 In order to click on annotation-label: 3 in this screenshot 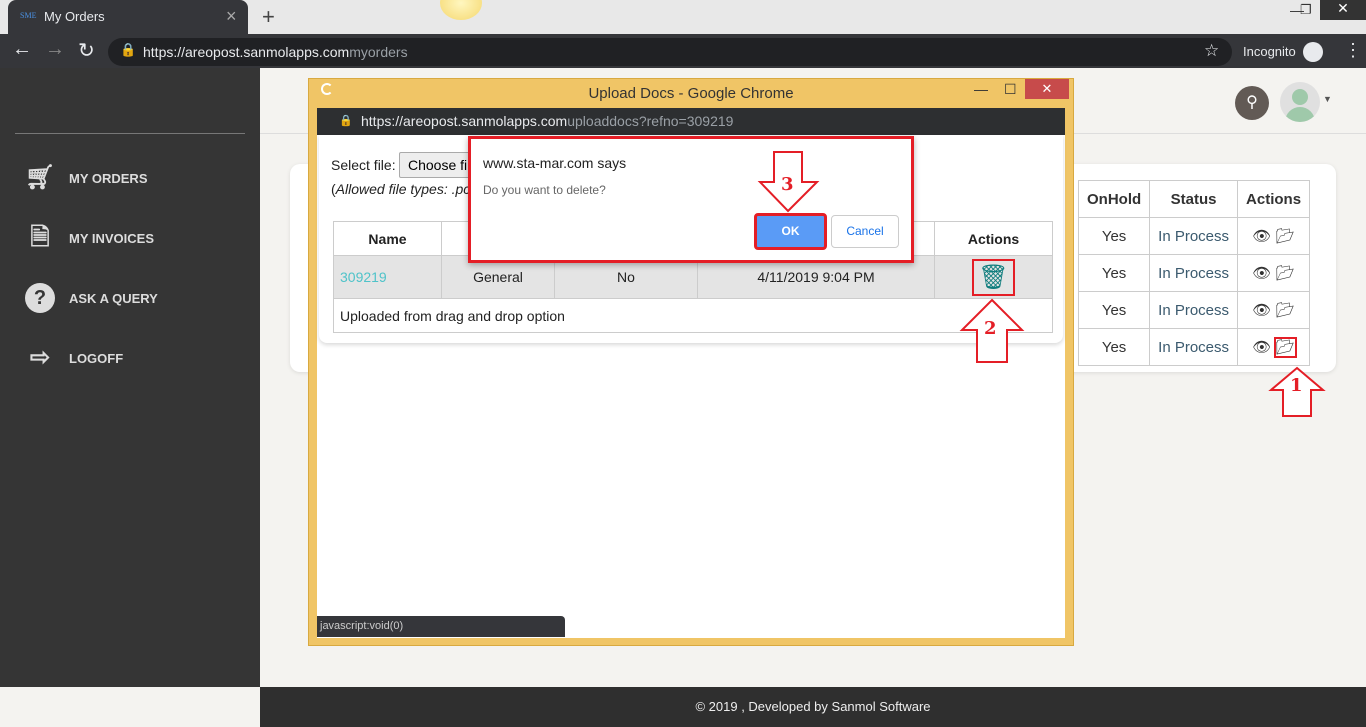, I will do `click(787, 184)`.